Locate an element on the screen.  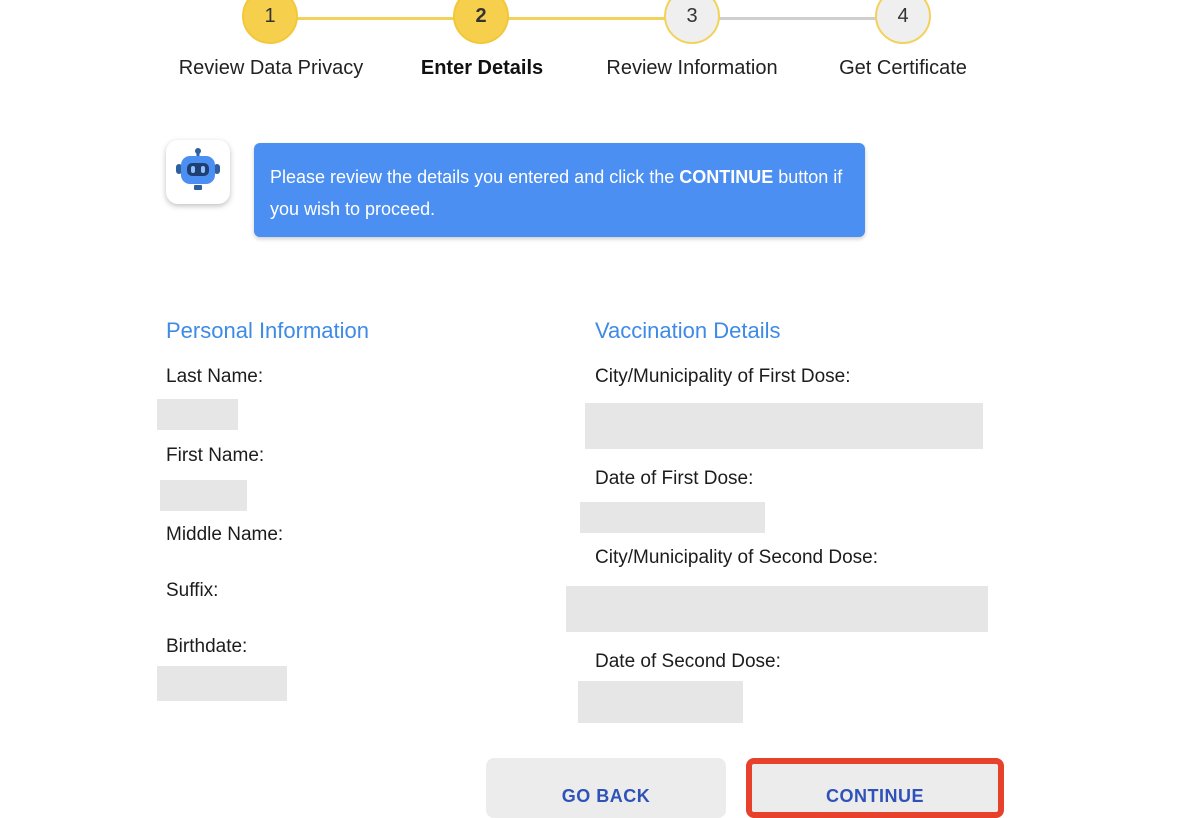
step-2-label: Enter Details is located at coordinates (482, 68).